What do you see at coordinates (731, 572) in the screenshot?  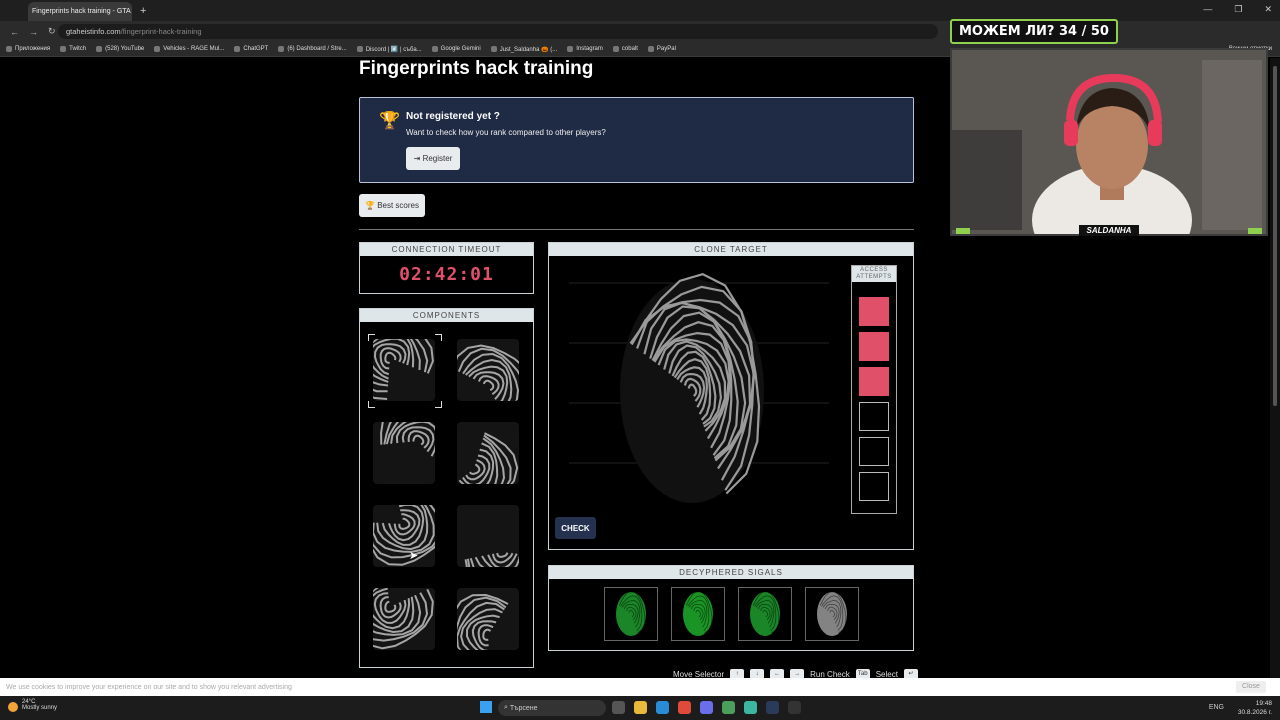 I see `deciphered-header: DECYPHERED SIGALS` at bounding box center [731, 572].